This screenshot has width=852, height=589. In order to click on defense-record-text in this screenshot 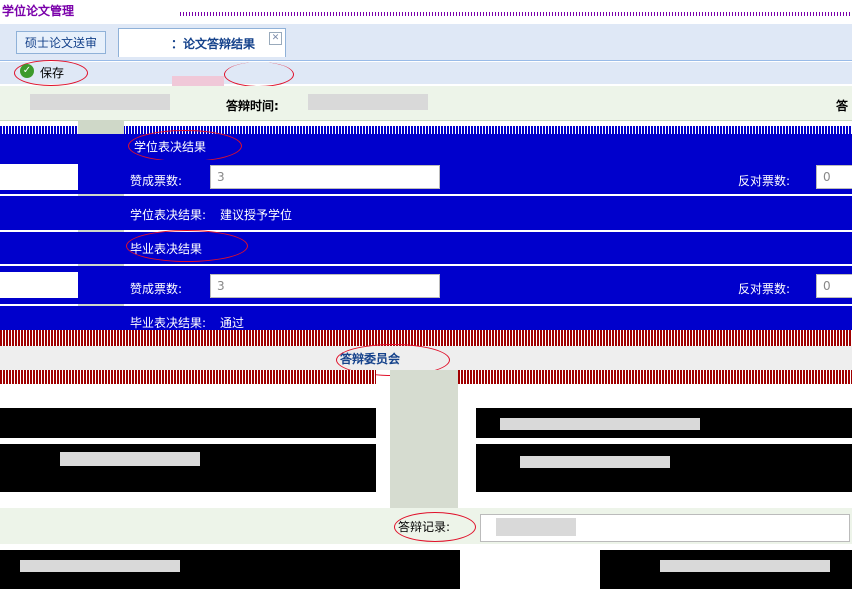, I will do `click(536, 527)`.